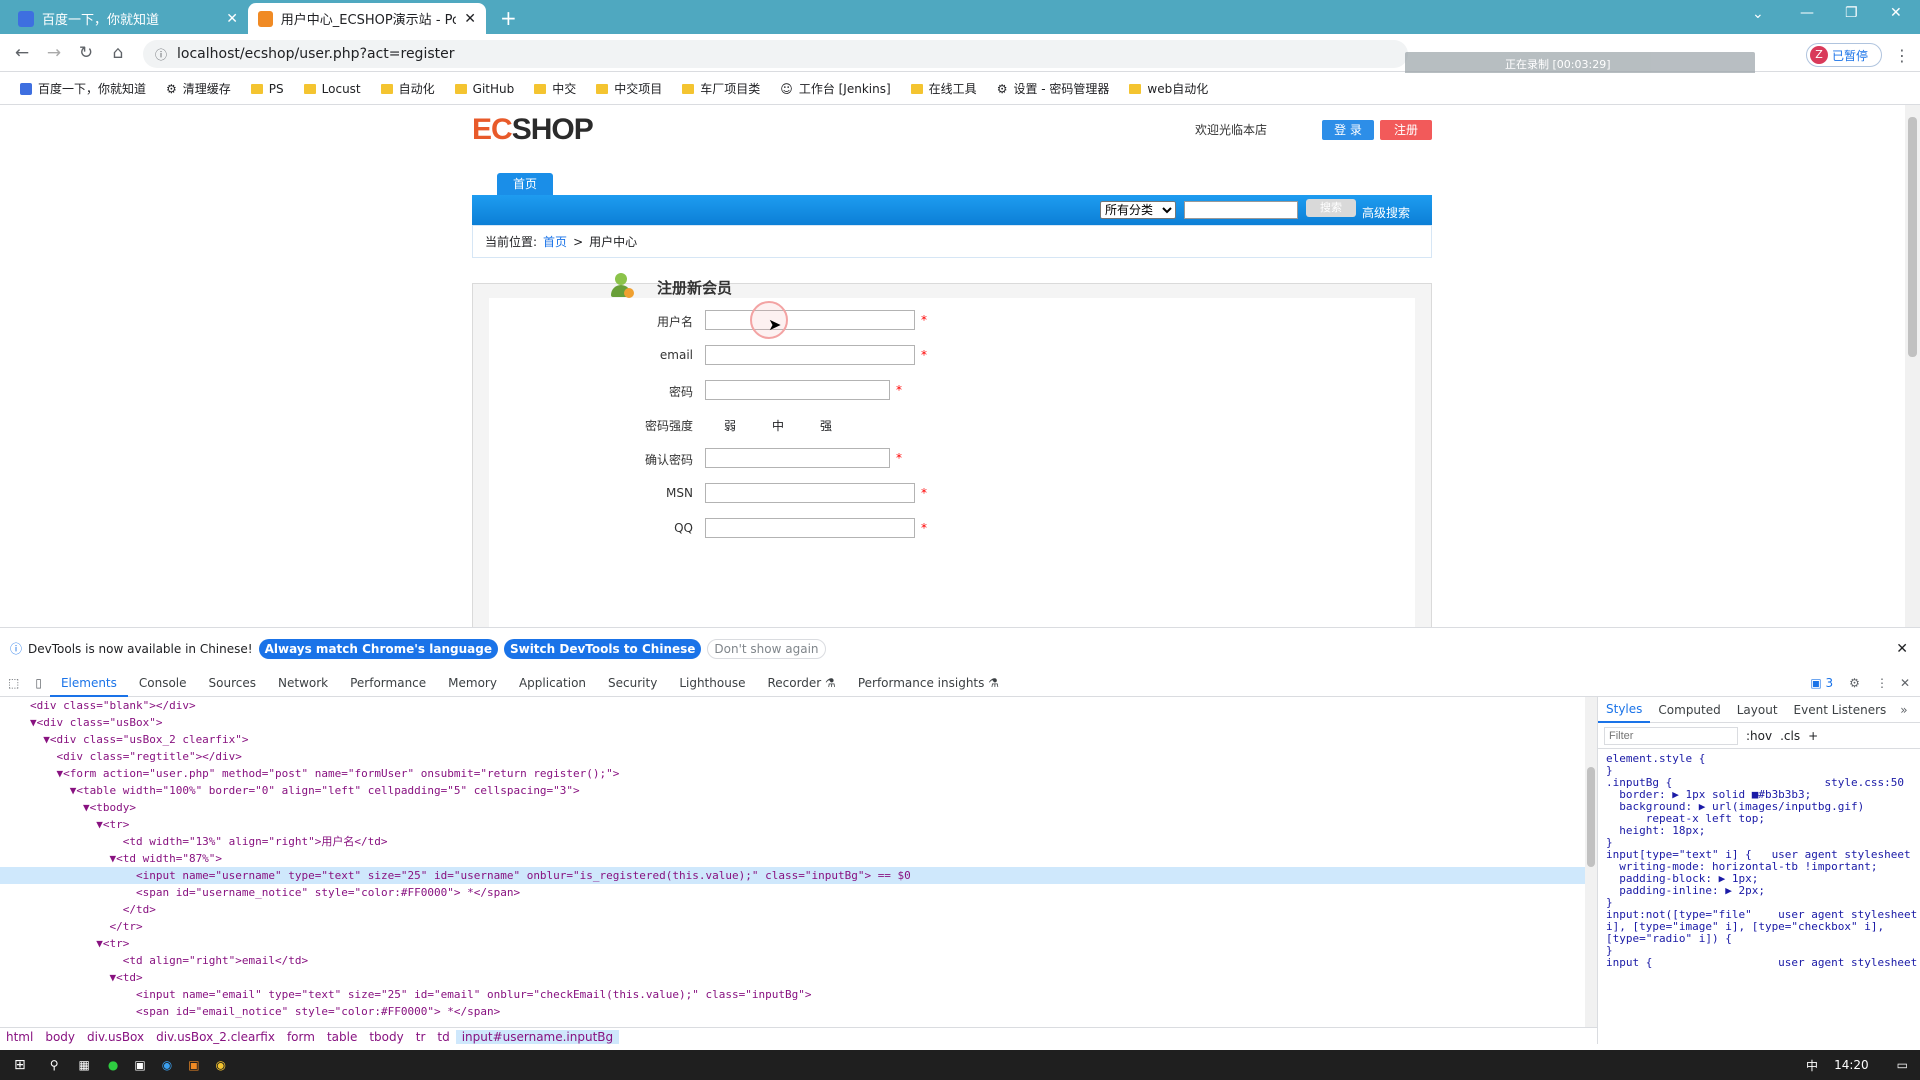 The image size is (1920, 1080). I want to click on tab-styles: Styles, so click(1624, 710).